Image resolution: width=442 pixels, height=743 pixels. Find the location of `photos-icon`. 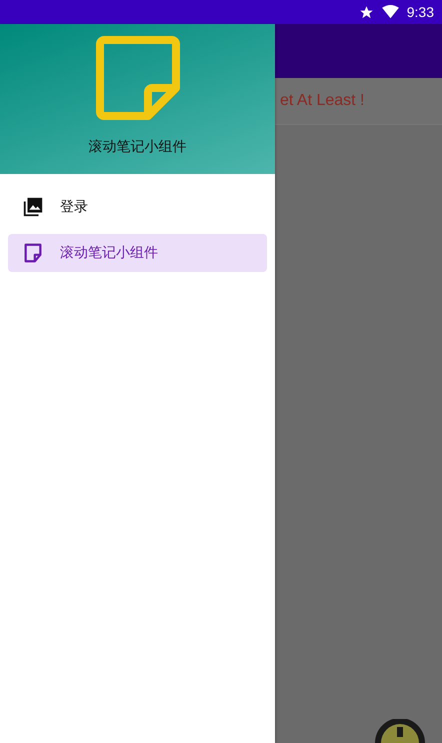

photos-icon is located at coordinates (33, 207).